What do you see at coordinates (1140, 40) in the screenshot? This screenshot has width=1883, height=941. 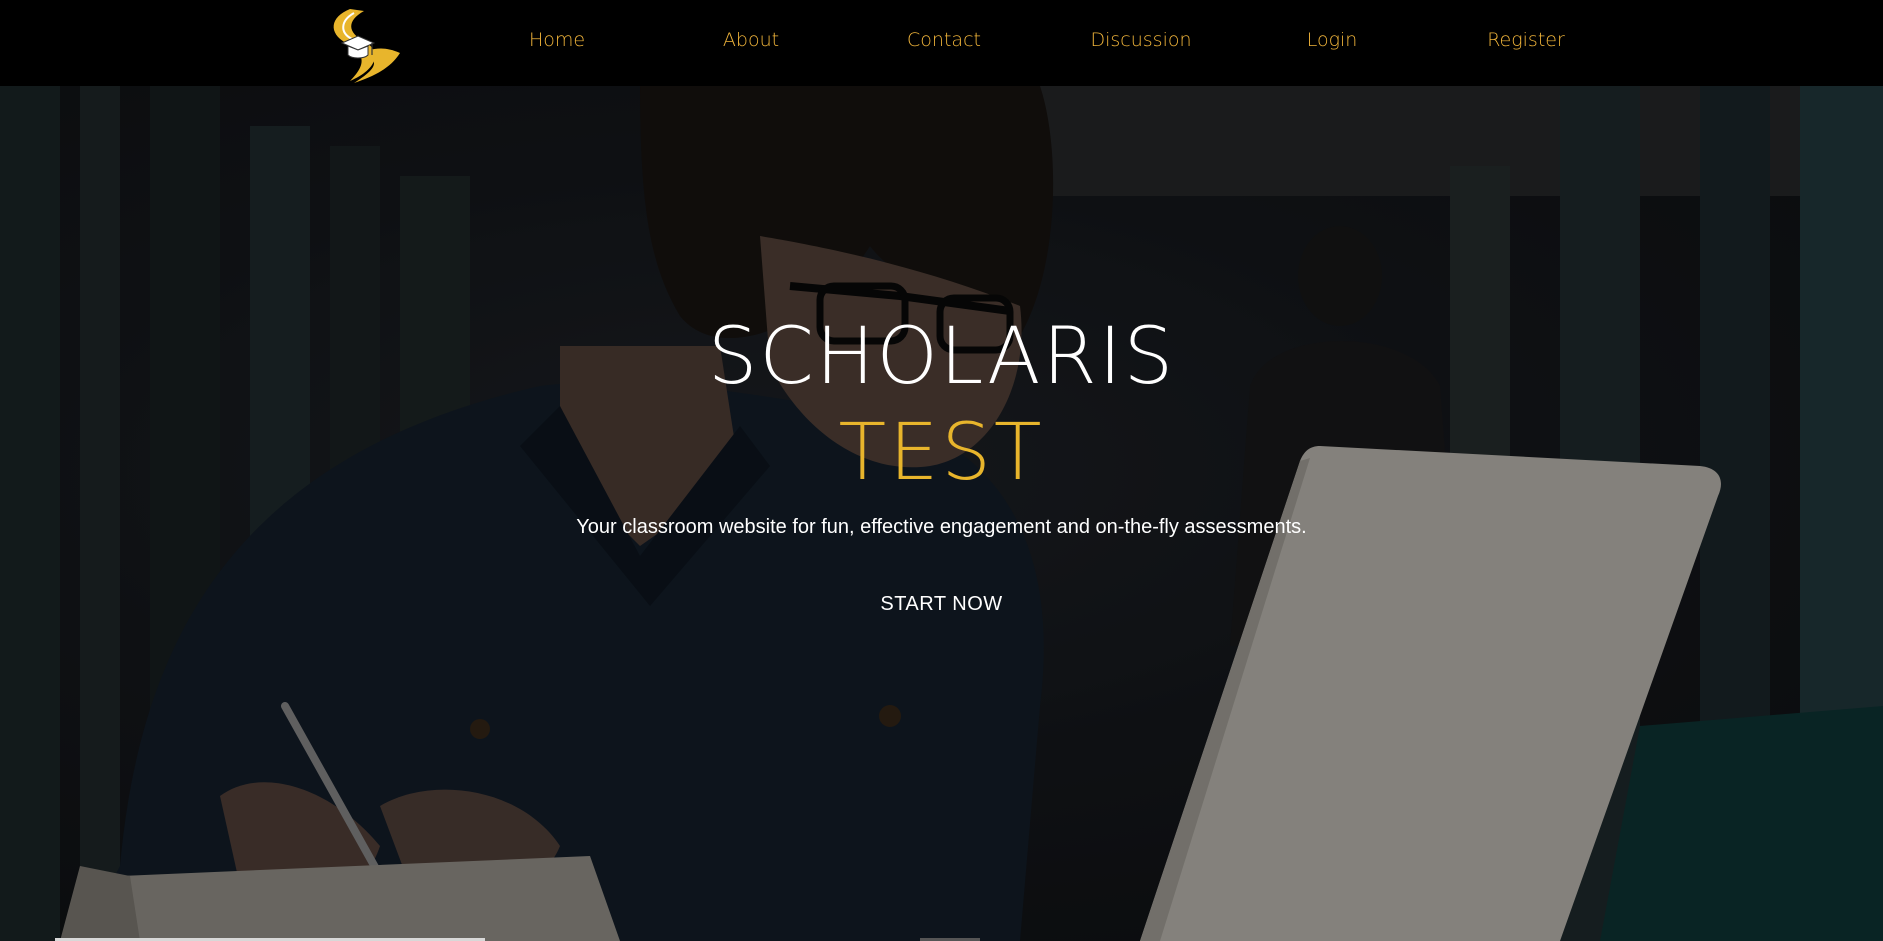 I see `nav-link-discussion: Discussion` at bounding box center [1140, 40].